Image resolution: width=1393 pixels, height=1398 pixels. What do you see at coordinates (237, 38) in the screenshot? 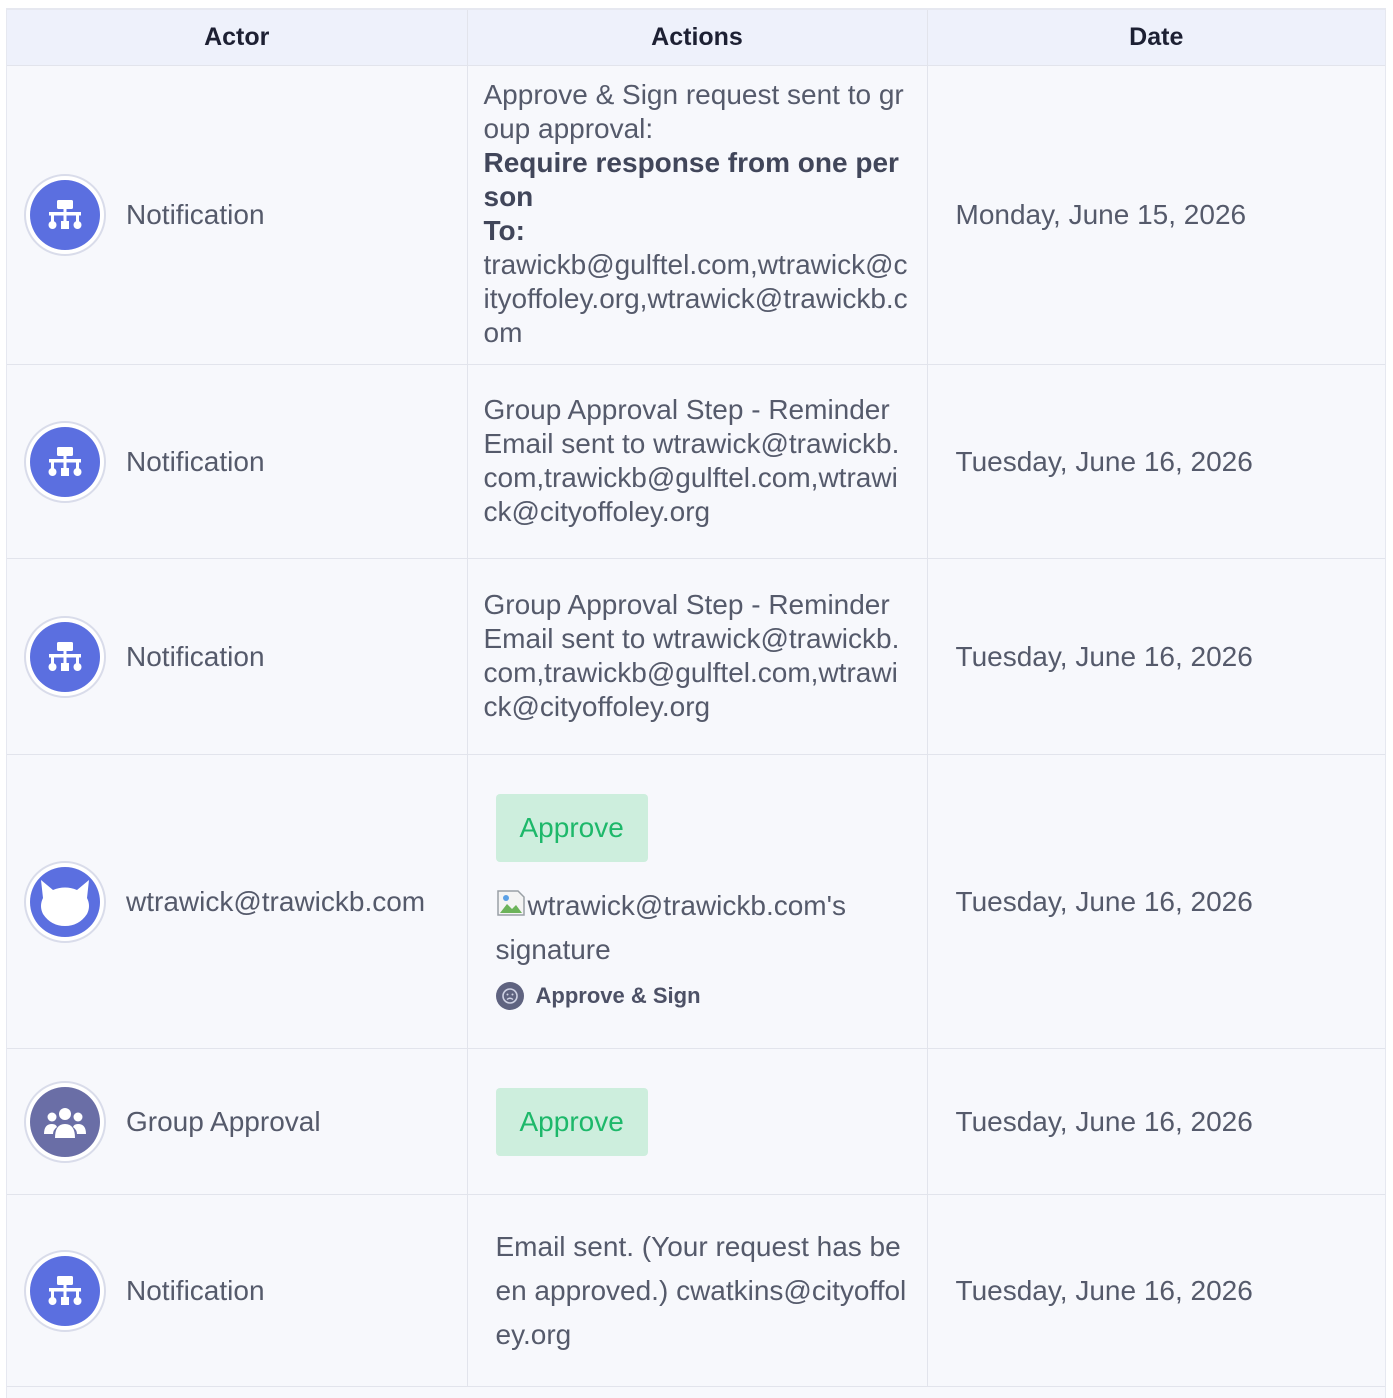
I see `column-header-actor: Actor` at bounding box center [237, 38].